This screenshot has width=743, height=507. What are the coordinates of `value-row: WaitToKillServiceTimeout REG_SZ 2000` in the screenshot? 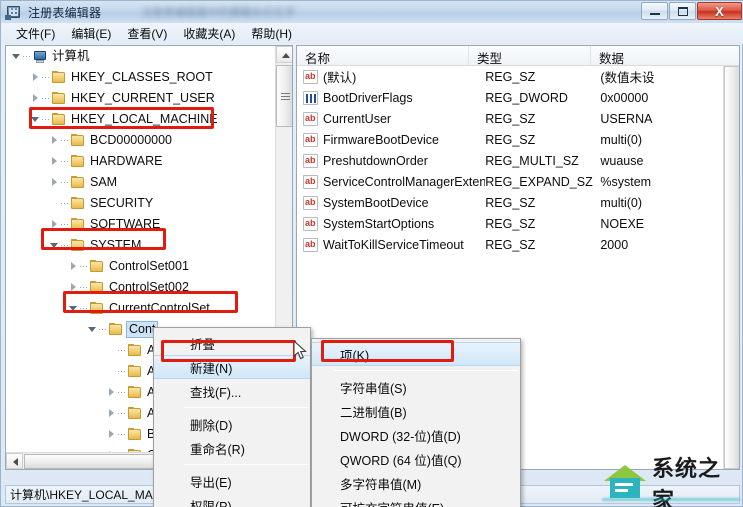 It's located at (510, 244).